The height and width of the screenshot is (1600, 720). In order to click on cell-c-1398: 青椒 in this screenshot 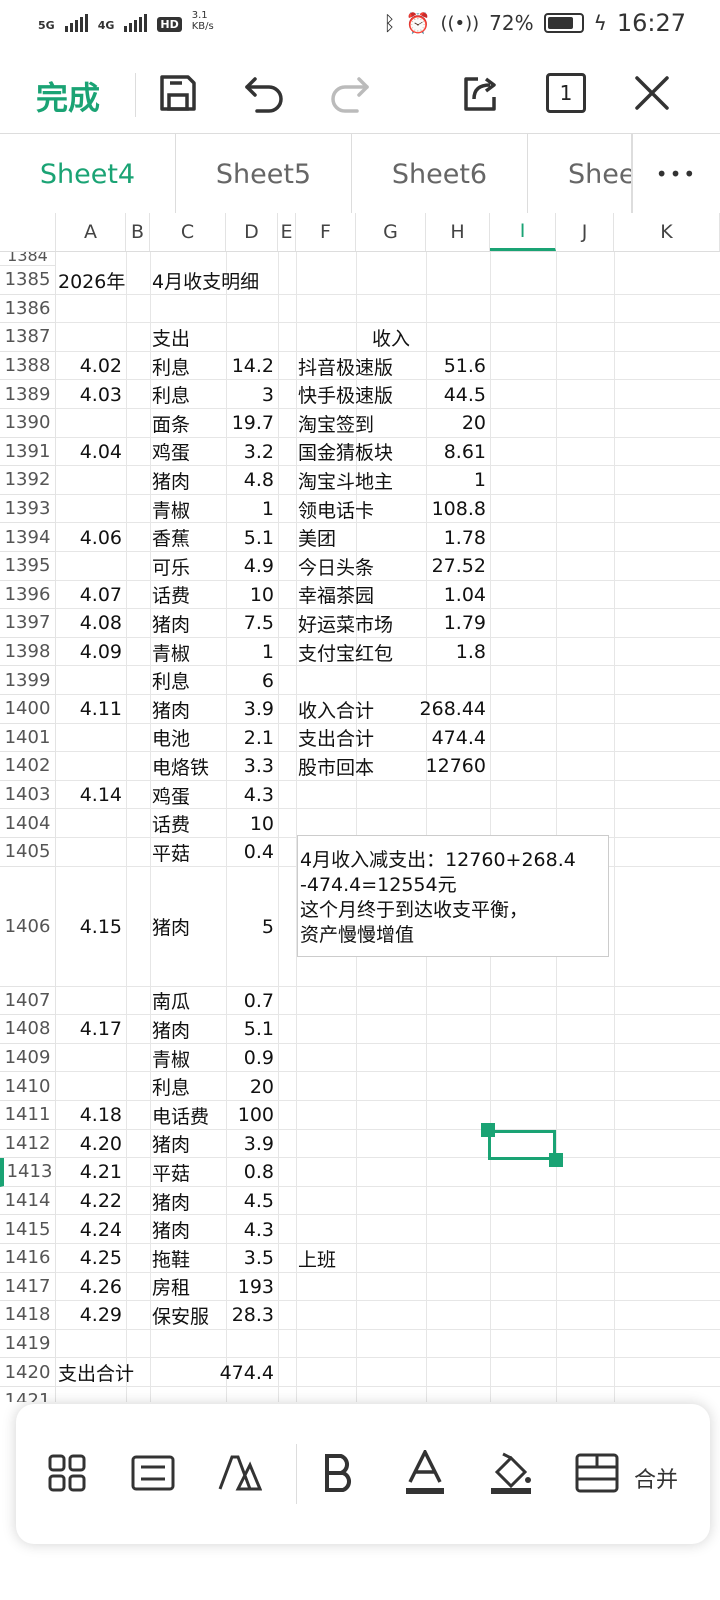, I will do `click(188, 652)`.